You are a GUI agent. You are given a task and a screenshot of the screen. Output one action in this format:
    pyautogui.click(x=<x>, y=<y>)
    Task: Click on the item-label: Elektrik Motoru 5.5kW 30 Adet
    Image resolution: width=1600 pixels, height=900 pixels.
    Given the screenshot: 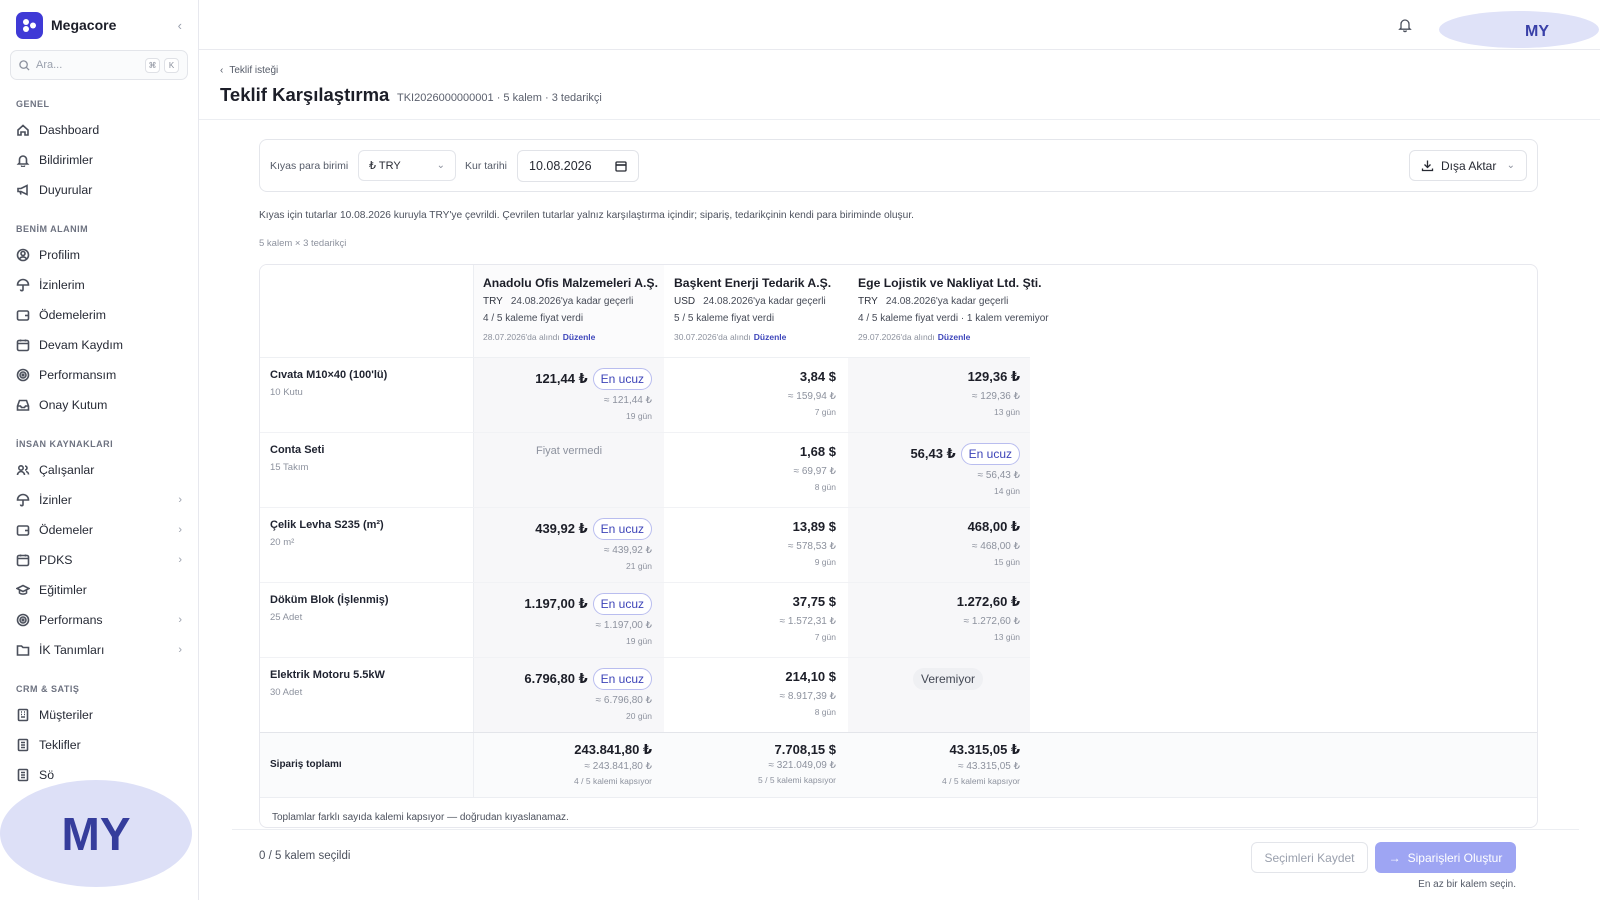 What is the action you would take?
    pyautogui.click(x=370, y=683)
    